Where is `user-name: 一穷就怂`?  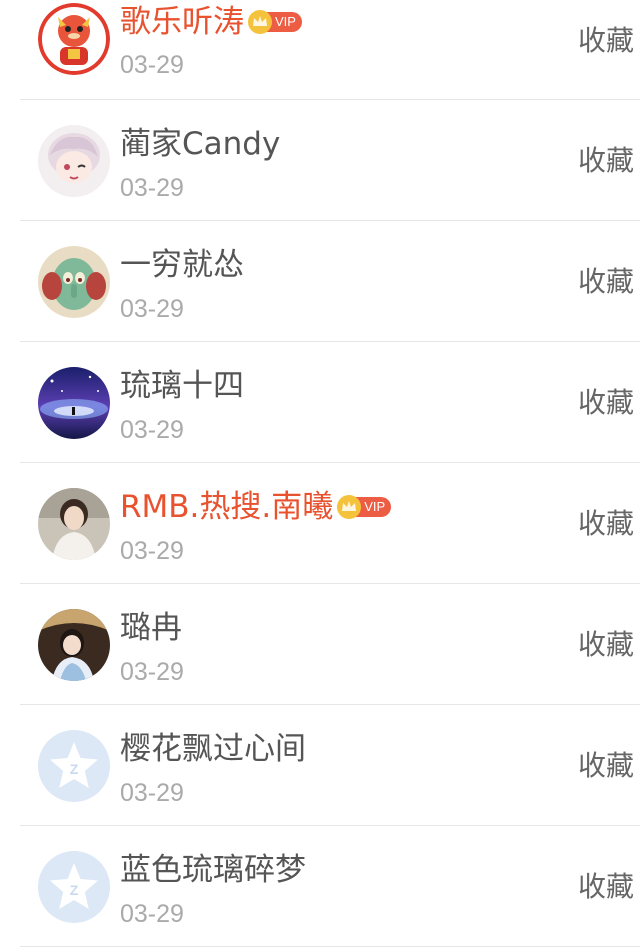
user-name: 一穷就怂 is located at coordinates (182, 265).